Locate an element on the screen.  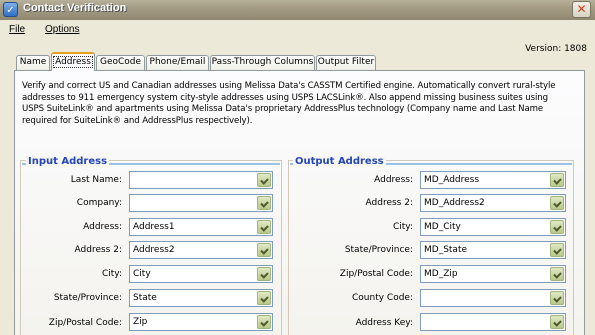
window-title: Contact Verification is located at coordinates (75, 8).